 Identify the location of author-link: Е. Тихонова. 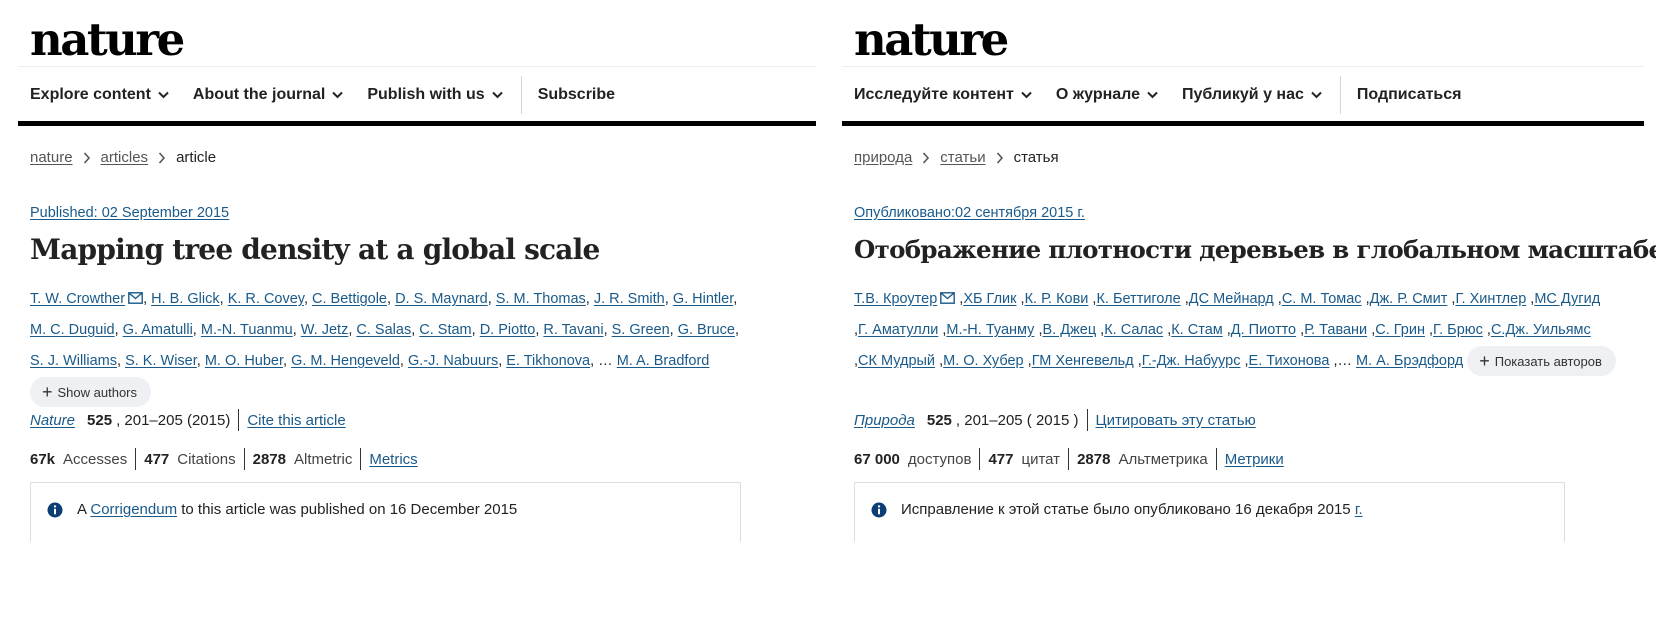
(1289, 361).